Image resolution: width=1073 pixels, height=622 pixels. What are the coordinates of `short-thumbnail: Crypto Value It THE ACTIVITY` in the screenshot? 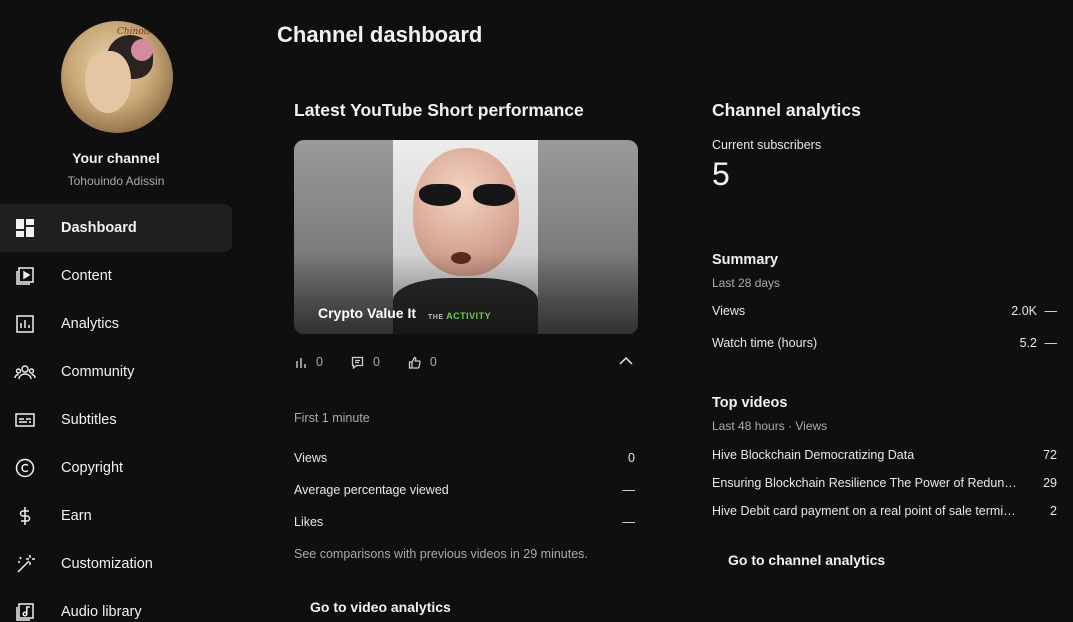 It's located at (466, 237).